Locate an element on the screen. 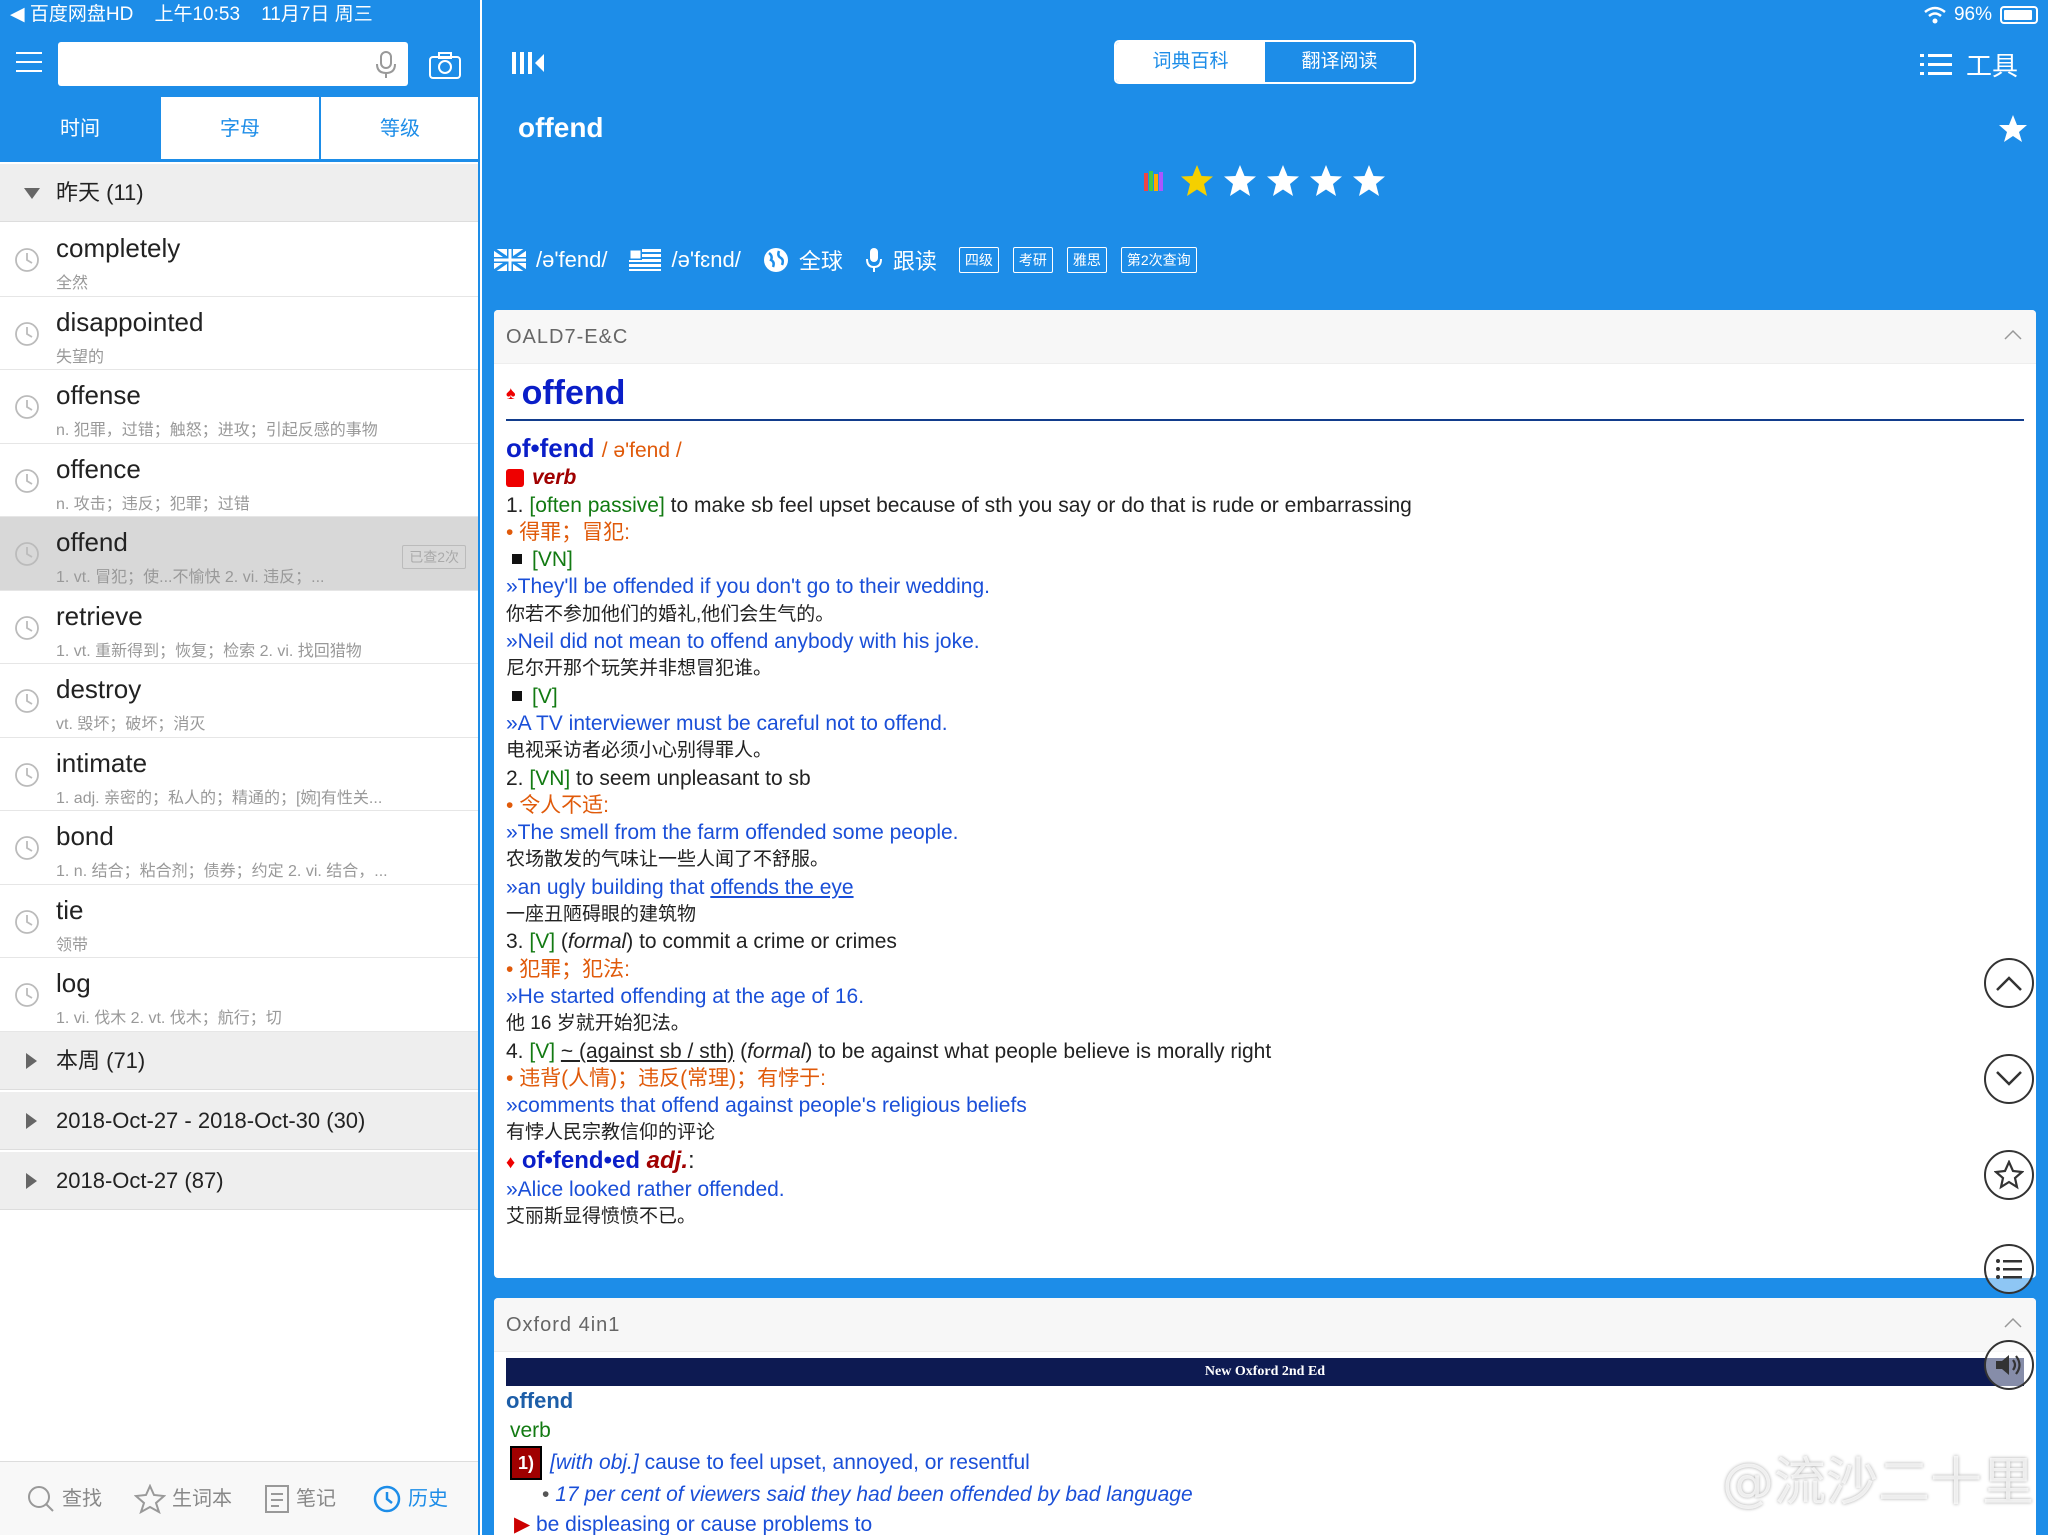 The height and width of the screenshot is (1535, 2048). list-item: destroy vt. 毁坏；破坏；消灭 is located at coordinates (239, 701).